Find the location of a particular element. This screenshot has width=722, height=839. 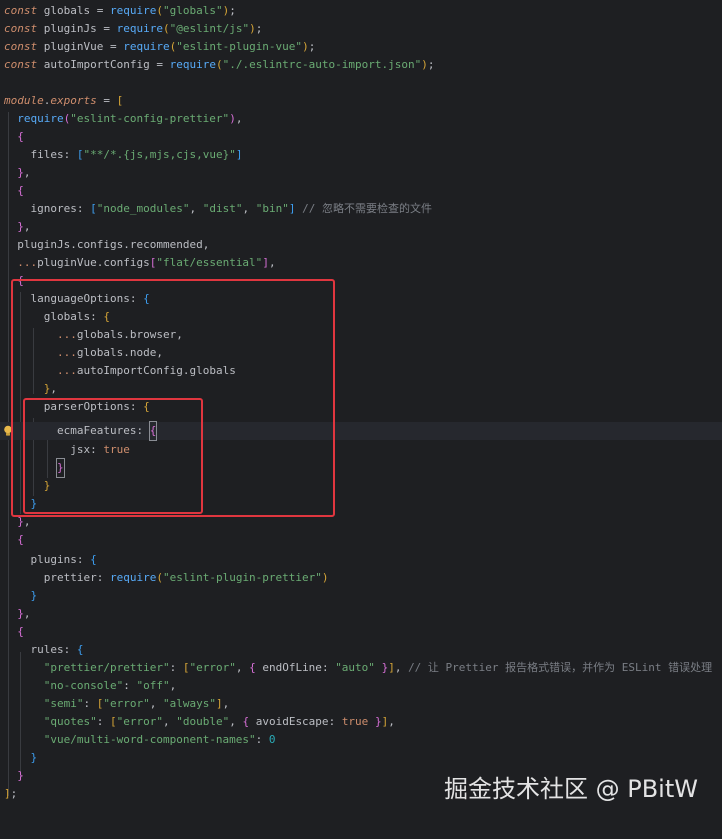

string-literal: "always" is located at coordinates (189, 703).